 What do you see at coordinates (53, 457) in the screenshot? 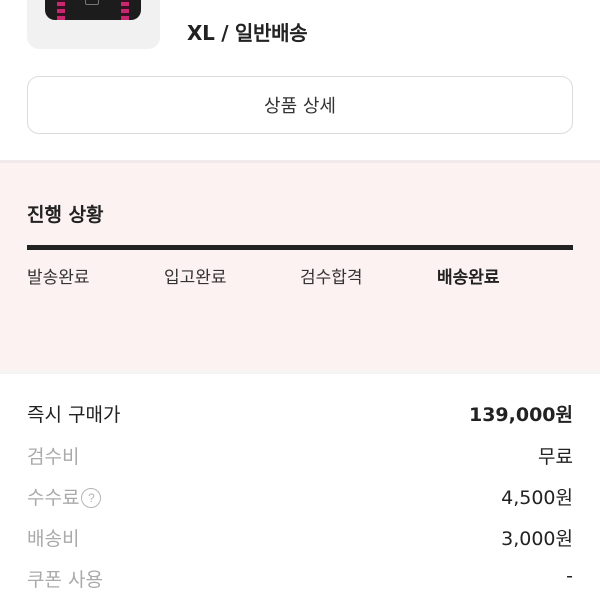
I see `price-label: 검수비` at bounding box center [53, 457].